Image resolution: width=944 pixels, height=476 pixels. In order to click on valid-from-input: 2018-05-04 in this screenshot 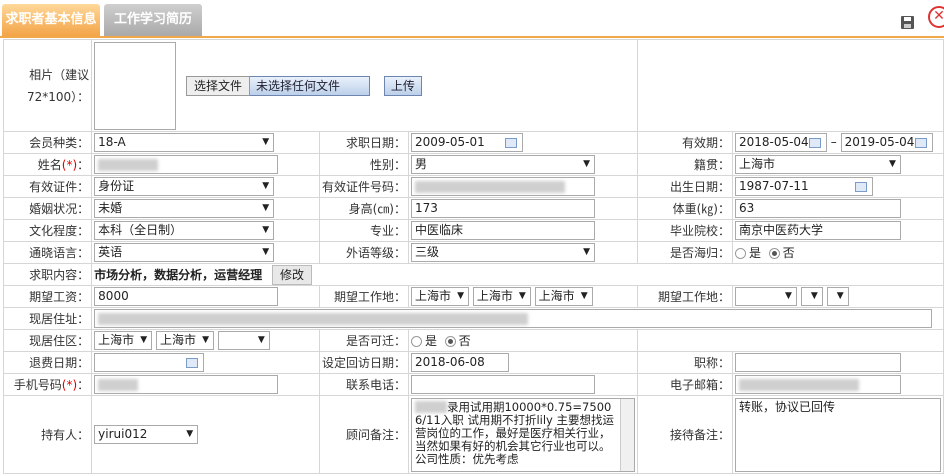, I will do `click(780, 142)`.